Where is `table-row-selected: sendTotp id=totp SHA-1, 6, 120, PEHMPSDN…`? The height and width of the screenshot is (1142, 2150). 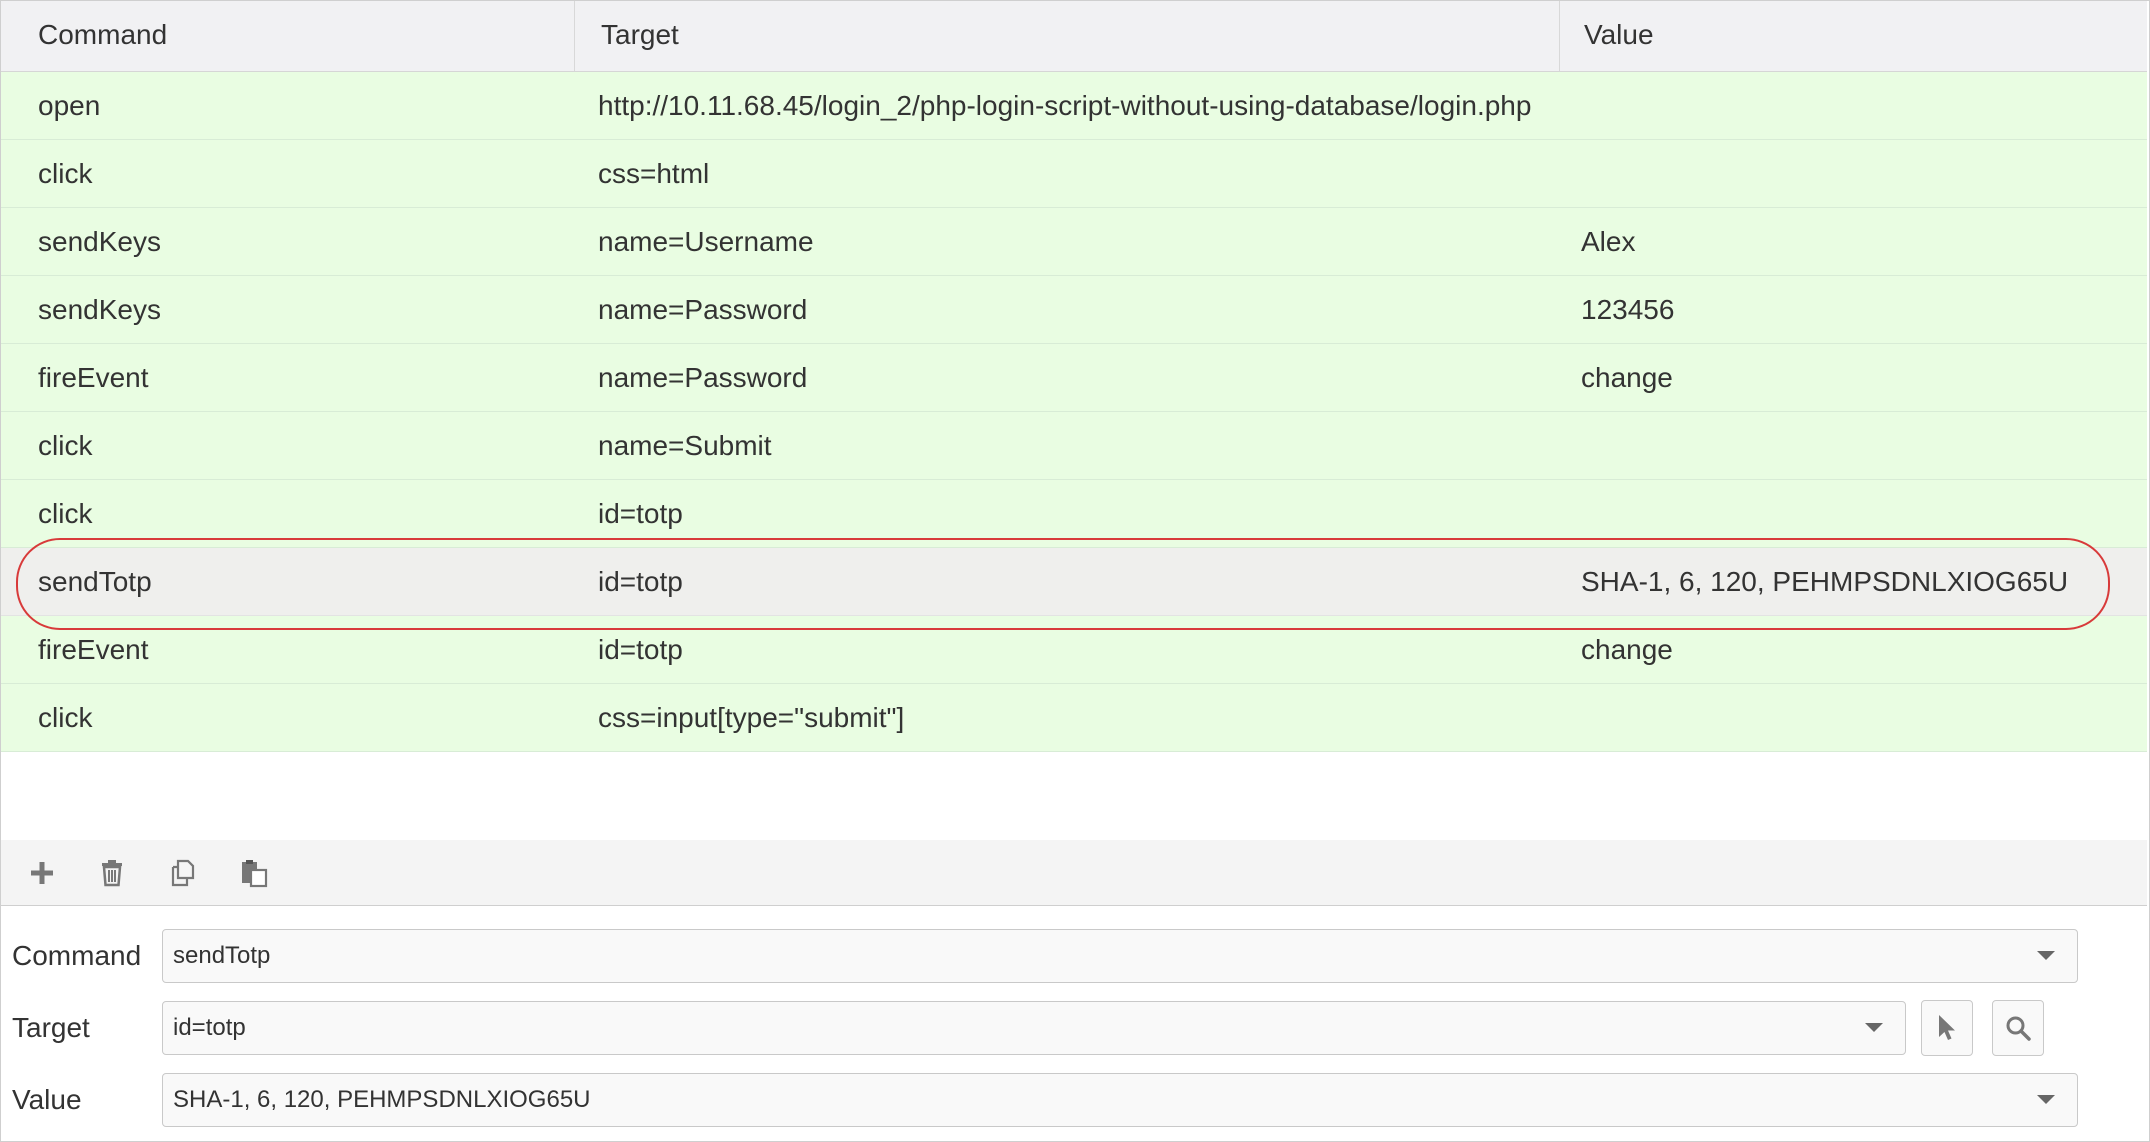
table-row-selected: sendTotp id=totp SHA-1, 6, 120, PEHMPSDN… is located at coordinates (1074, 582).